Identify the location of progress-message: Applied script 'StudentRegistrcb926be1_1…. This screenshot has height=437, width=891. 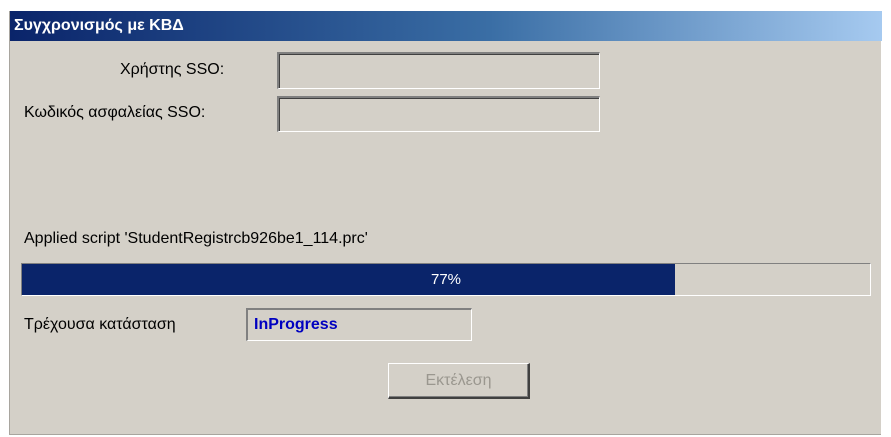
(196, 238).